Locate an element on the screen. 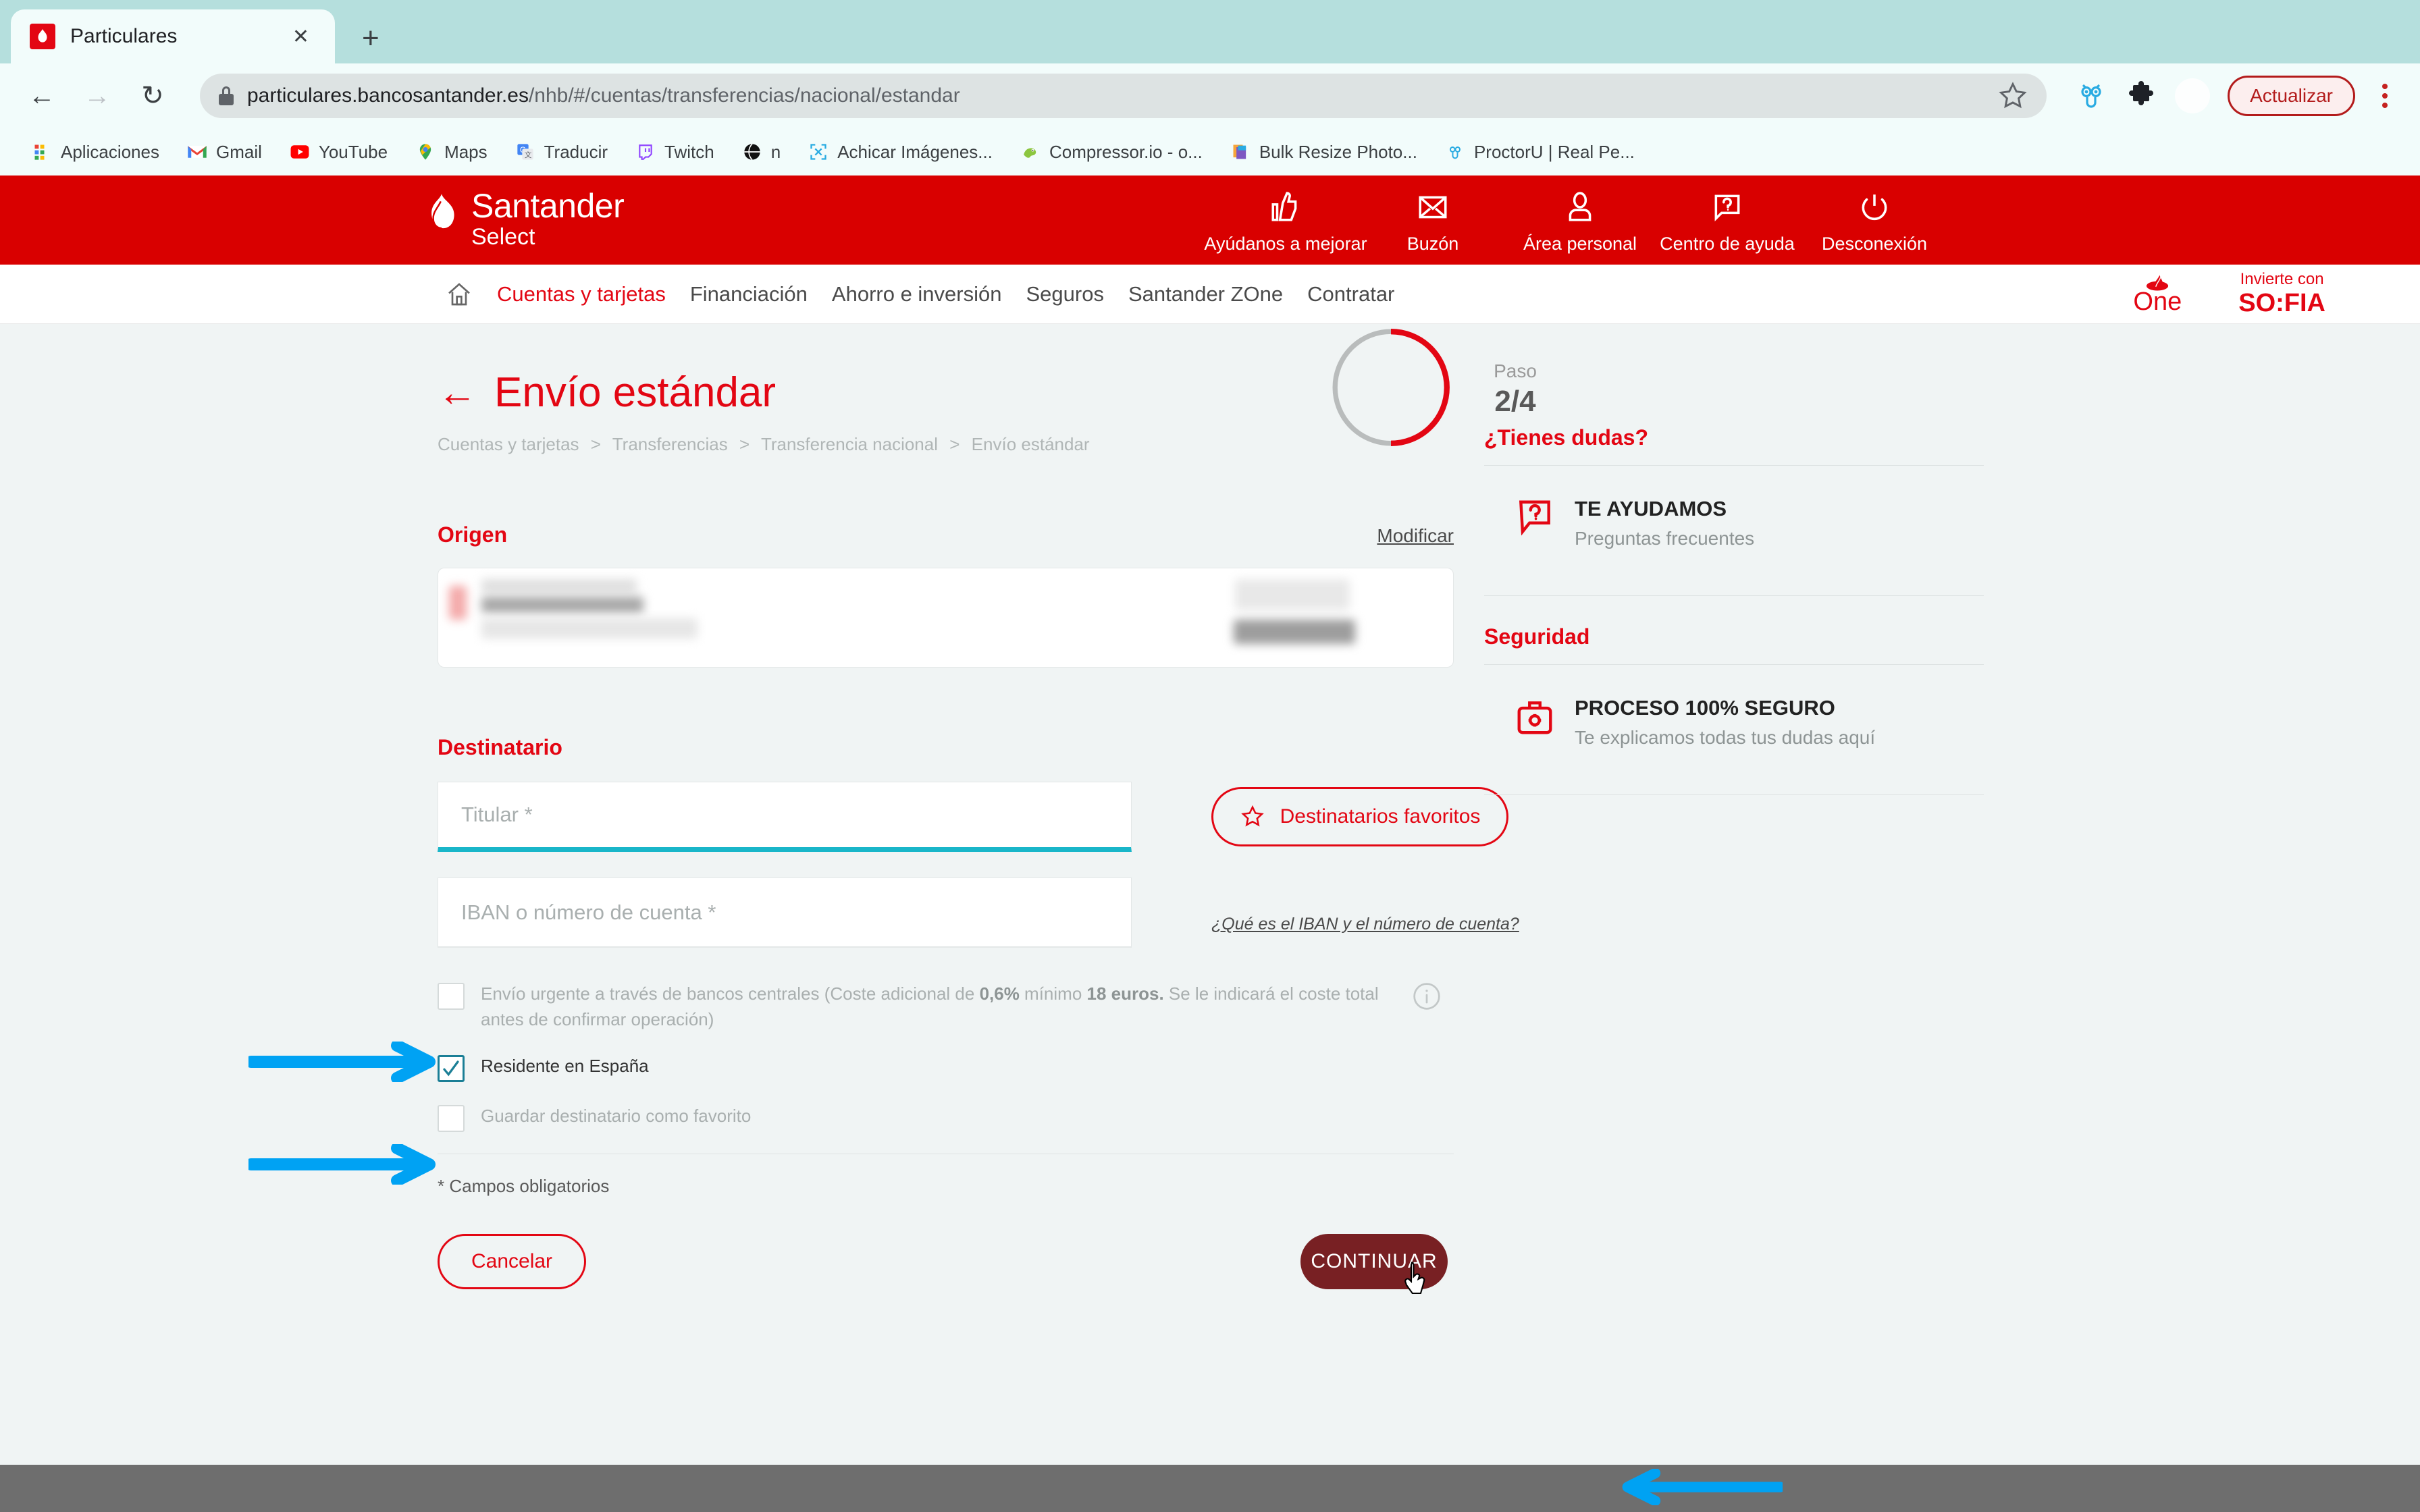 The image size is (2420, 1512). kebab-menu-icon is located at coordinates (2385, 96).